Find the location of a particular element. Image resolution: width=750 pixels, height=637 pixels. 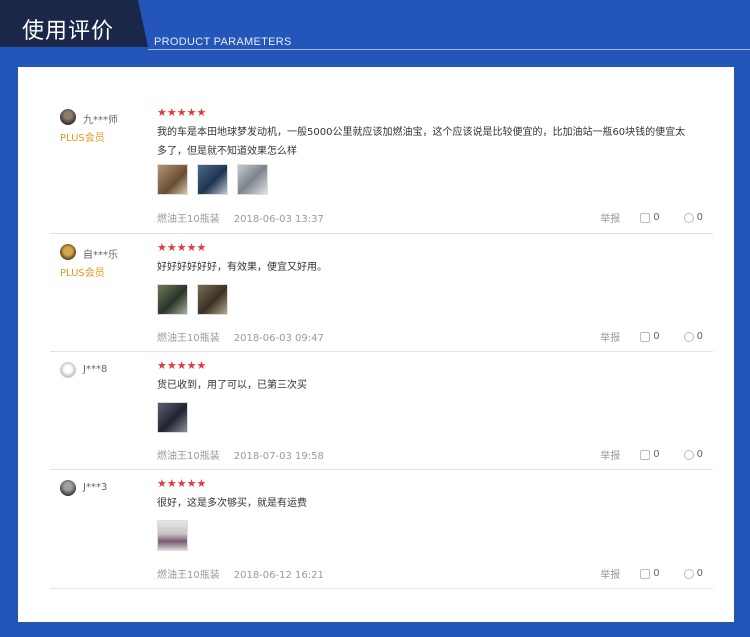

review-username: J***8 is located at coordinates (95, 369).